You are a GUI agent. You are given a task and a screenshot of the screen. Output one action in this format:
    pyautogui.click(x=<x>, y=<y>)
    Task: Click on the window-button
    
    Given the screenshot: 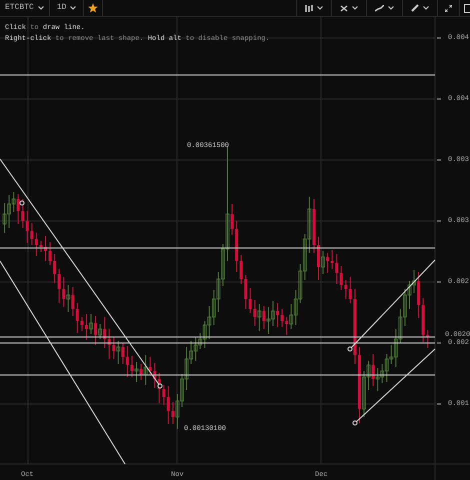 What is the action you would take?
    pyautogui.click(x=464, y=8)
    